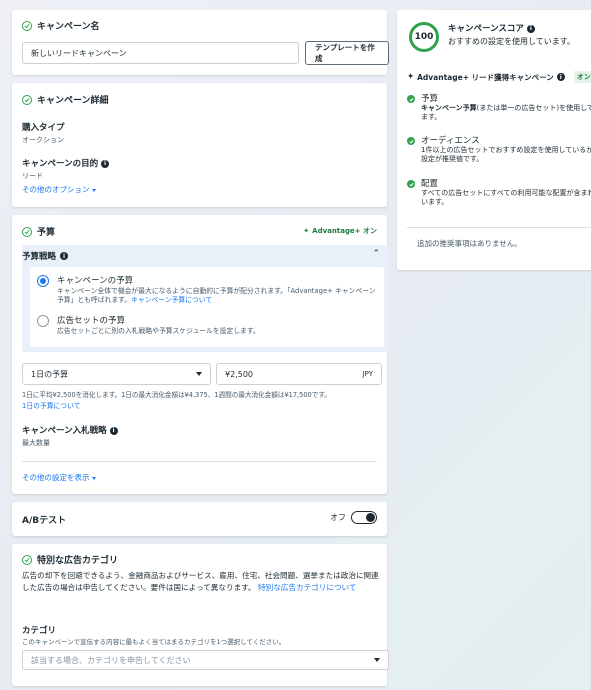  I want to click on purchase-type-value: オークション, so click(43, 140).